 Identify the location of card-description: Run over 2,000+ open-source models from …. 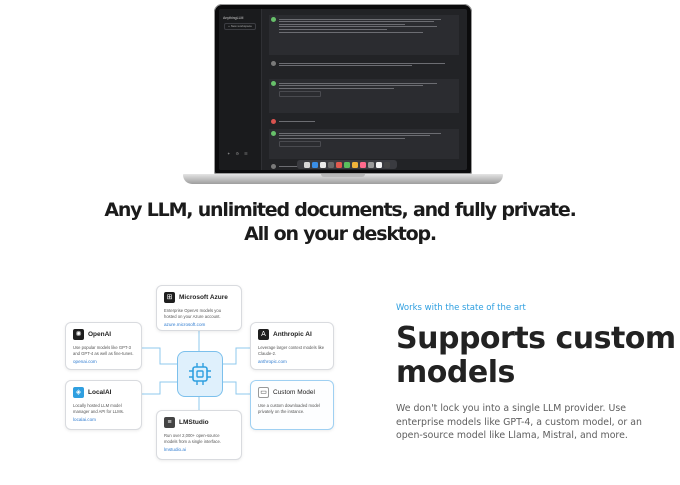
(193, 438).